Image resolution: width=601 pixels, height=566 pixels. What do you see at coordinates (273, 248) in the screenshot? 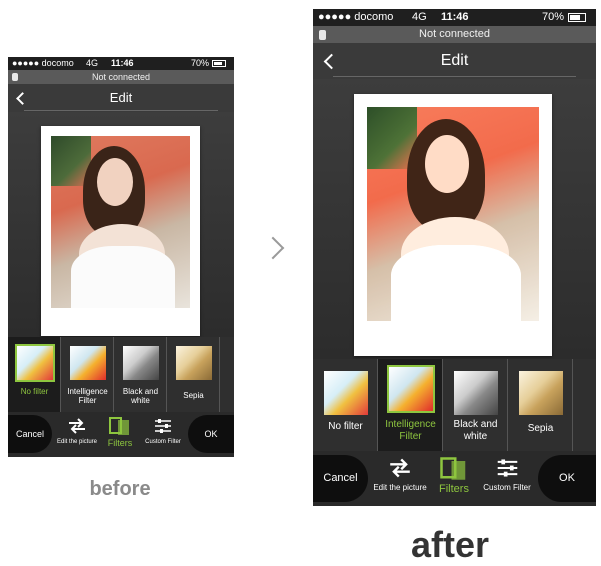
I see `next-arrow-icon` at bounding box center [273, 248].